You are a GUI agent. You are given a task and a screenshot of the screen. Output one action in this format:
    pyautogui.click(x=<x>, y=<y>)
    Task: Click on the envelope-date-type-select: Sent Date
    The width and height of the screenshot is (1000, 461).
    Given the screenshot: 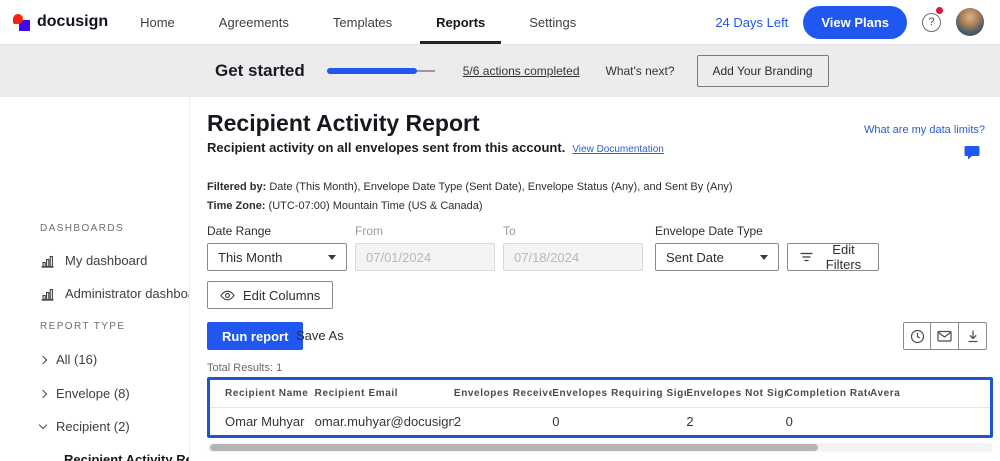 What is the action you would take?
    pyautogui.click(x=717, y=257)
    